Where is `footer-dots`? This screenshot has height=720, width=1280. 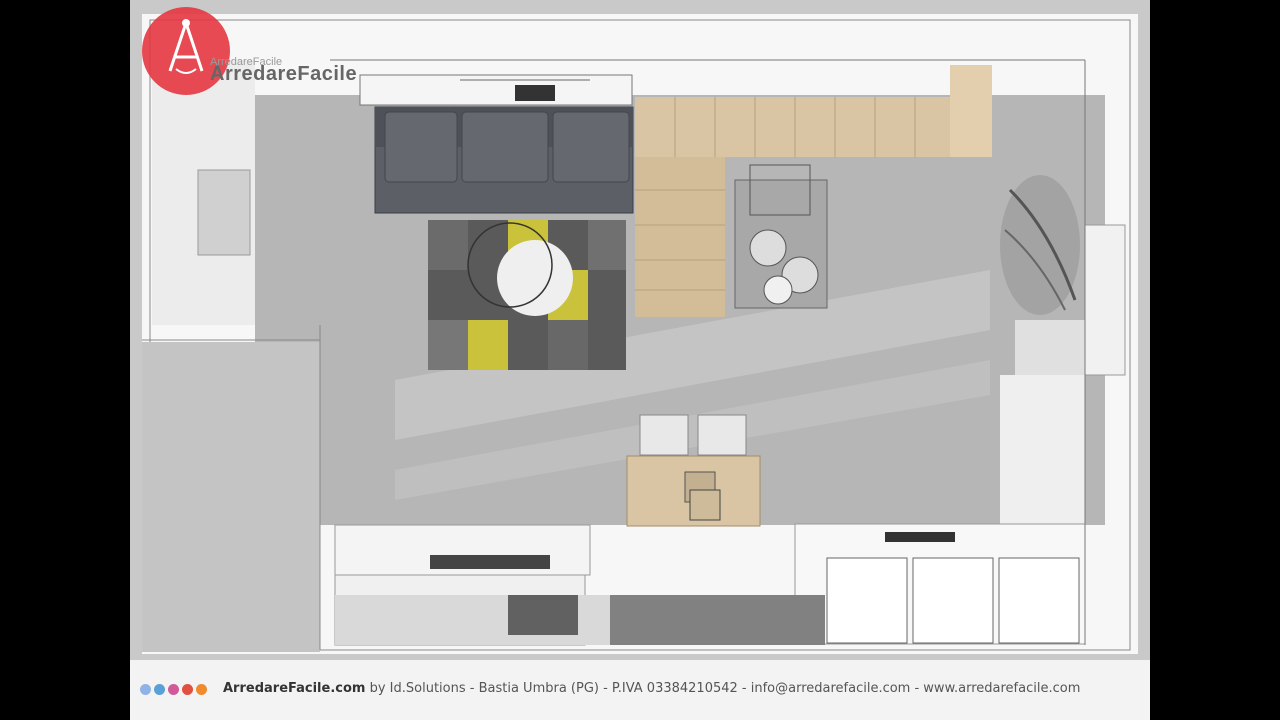
footer-dots is located at coordinates (173, 689).